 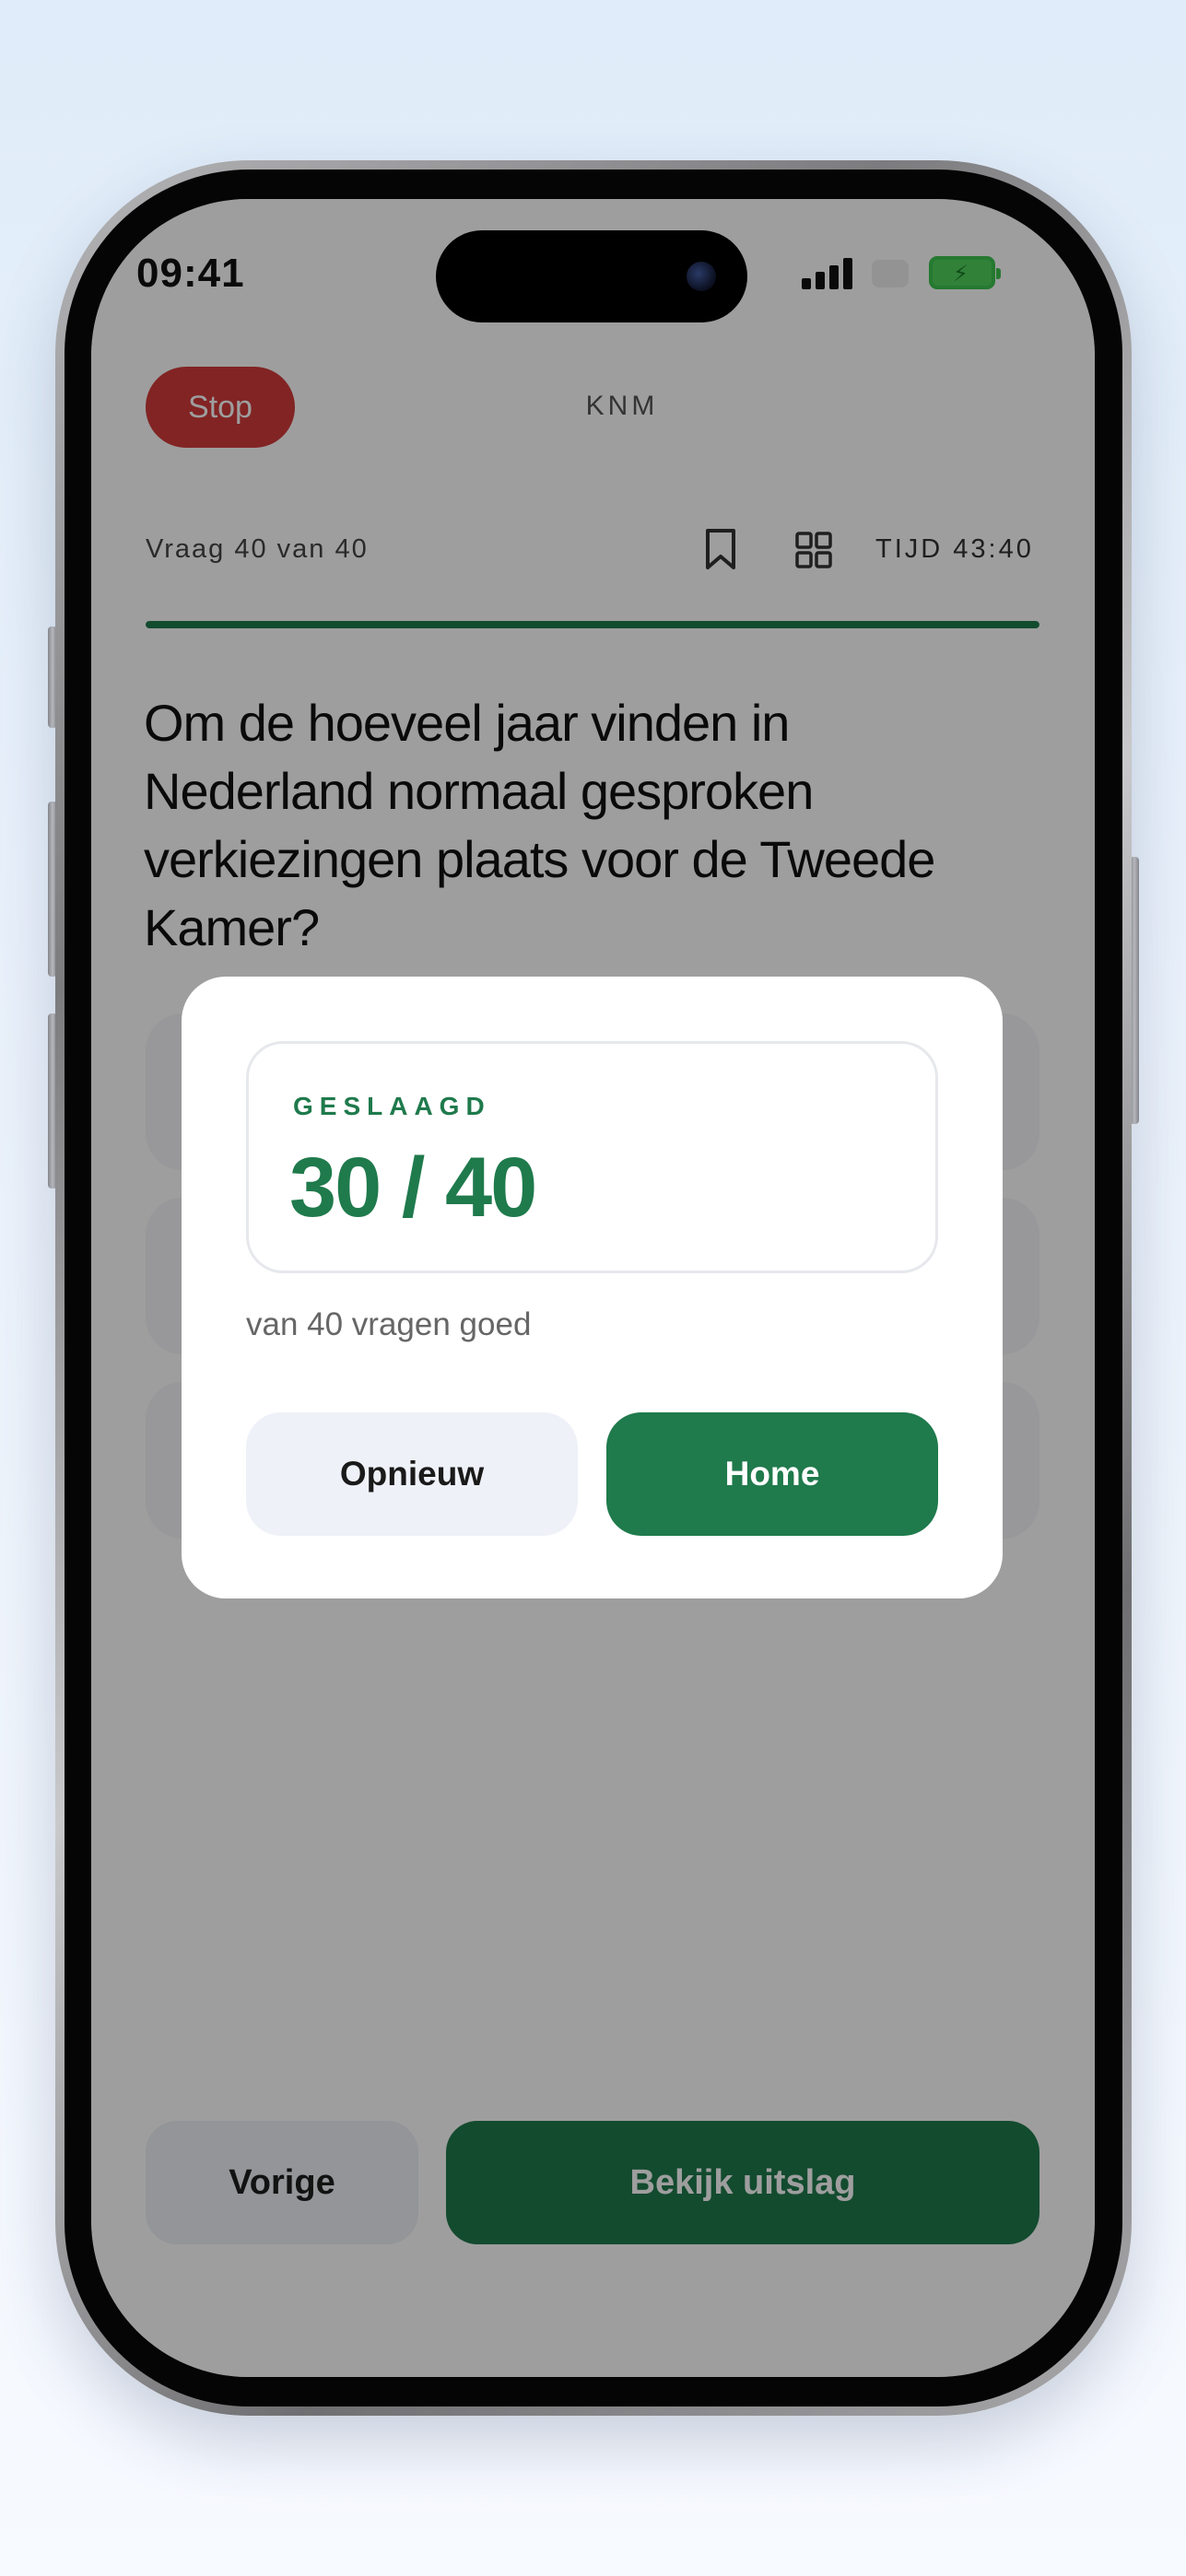 I want to click on score-subtitle: van 40 vragen goed, so click(x=389, y=1324).